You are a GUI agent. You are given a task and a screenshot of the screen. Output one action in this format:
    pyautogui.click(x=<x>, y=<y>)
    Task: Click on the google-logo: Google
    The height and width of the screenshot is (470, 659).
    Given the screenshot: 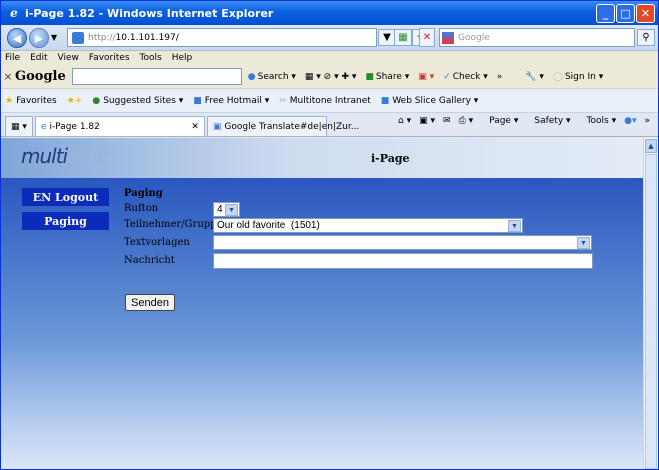 What is the action you would take?
    pyautogui.click(x=40, y=76)
    